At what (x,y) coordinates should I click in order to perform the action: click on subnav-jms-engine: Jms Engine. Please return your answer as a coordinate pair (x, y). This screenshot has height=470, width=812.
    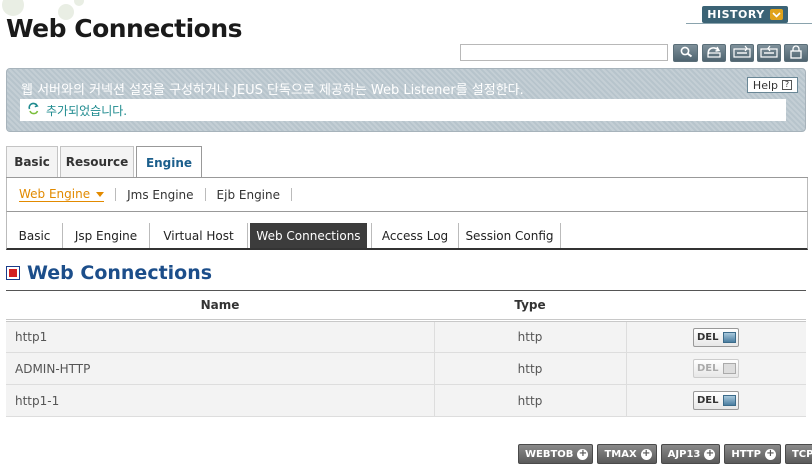
    Looking at the image, I should click on (160, 195).